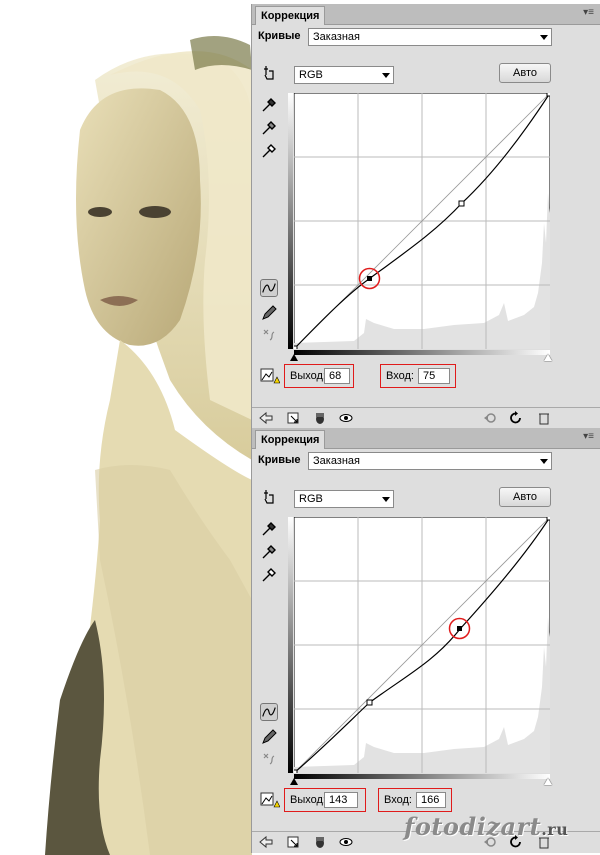 This screenshot has width=600, height=855. I want to click on site-watermark: fotodizart.ru, so click(486, 826).